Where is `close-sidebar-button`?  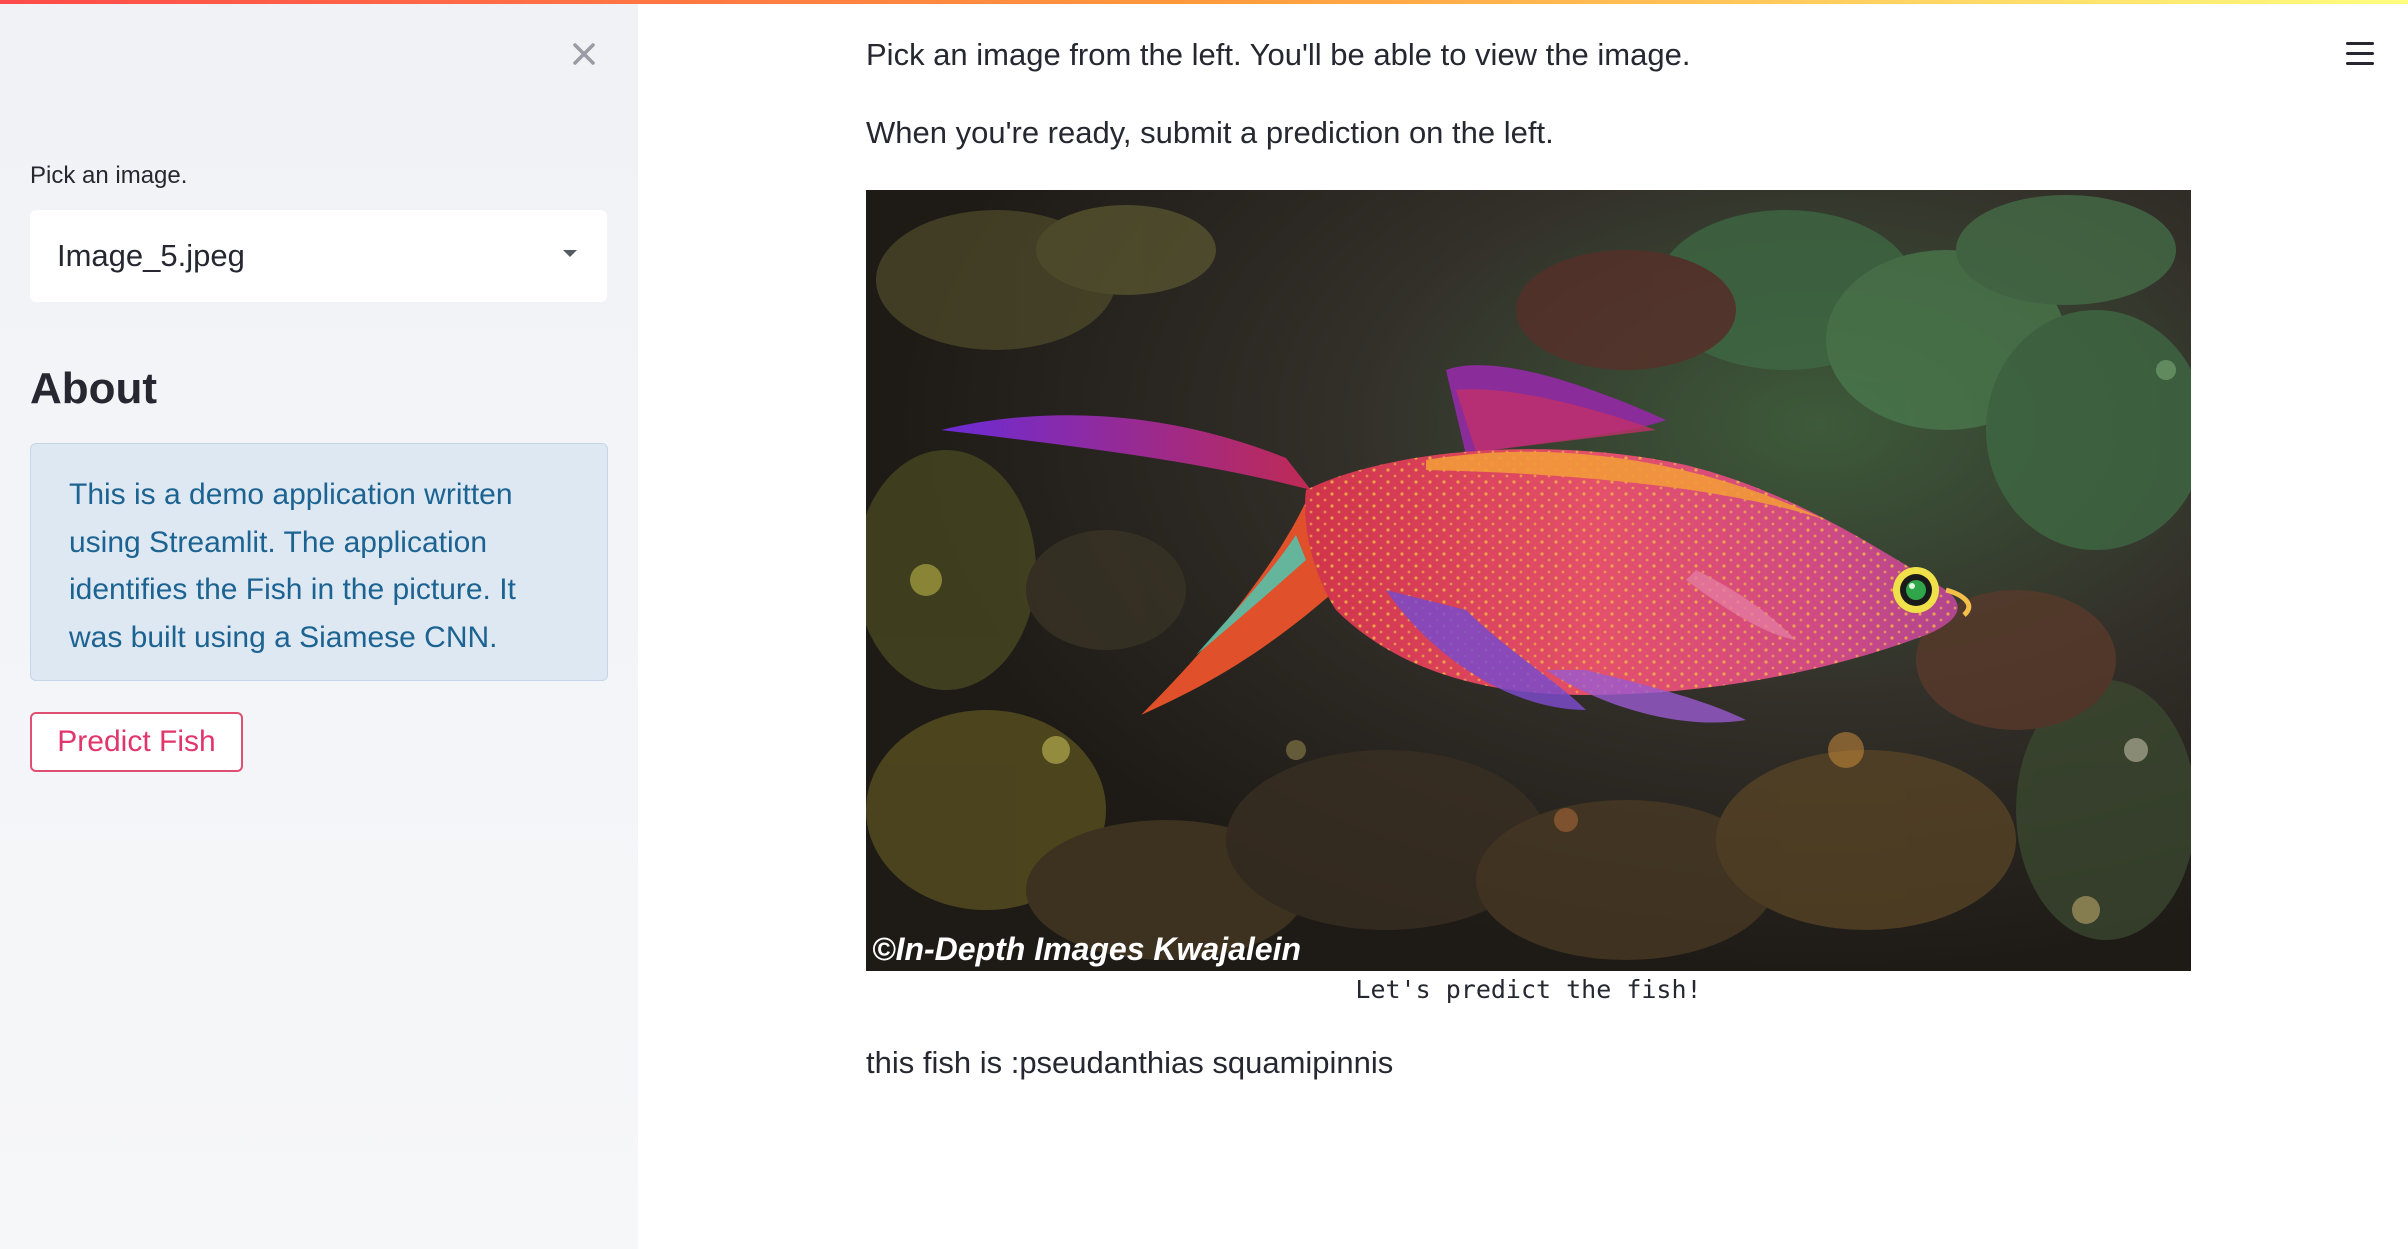 close-sidebar-button is located at coordinates (584, 54).